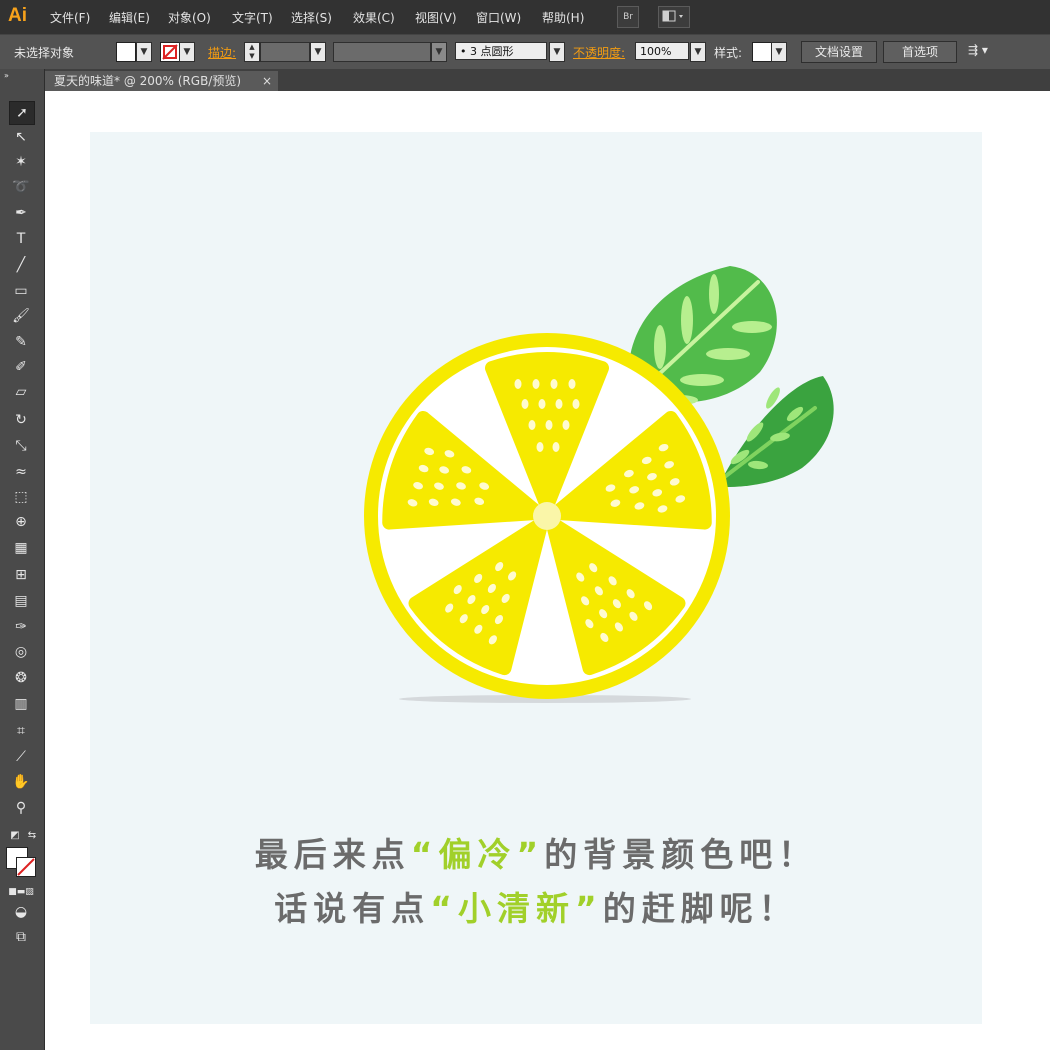 Image resolution: width=1050 pixels, height=1050 pixels. Describe the element at coordinates (839, 52) in the screenshot. I see `document-setup-button: 文档设置` at that location.